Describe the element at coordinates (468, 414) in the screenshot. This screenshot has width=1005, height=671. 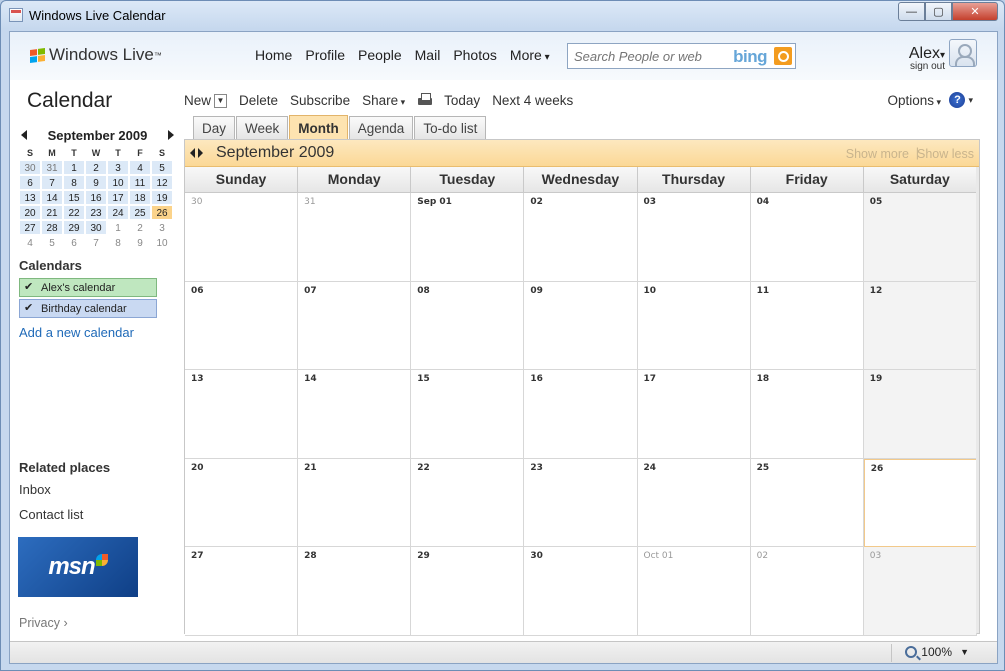
I see `day-cell: 15` at that location.